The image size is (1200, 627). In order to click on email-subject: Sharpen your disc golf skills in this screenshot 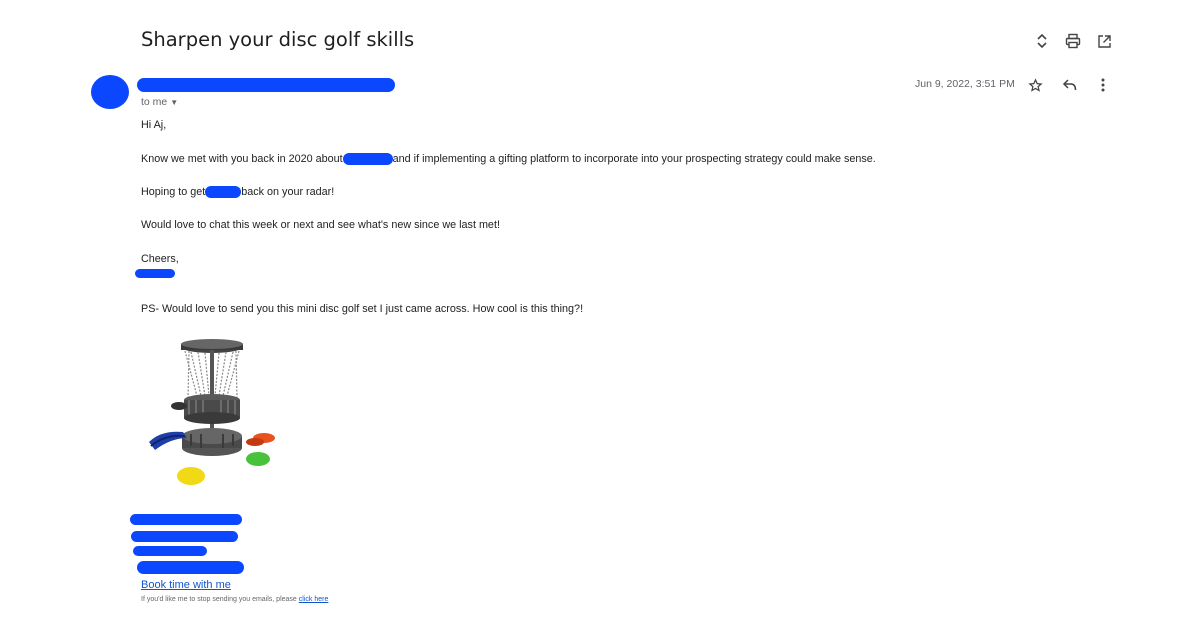, I will do `click(278, 39)`.